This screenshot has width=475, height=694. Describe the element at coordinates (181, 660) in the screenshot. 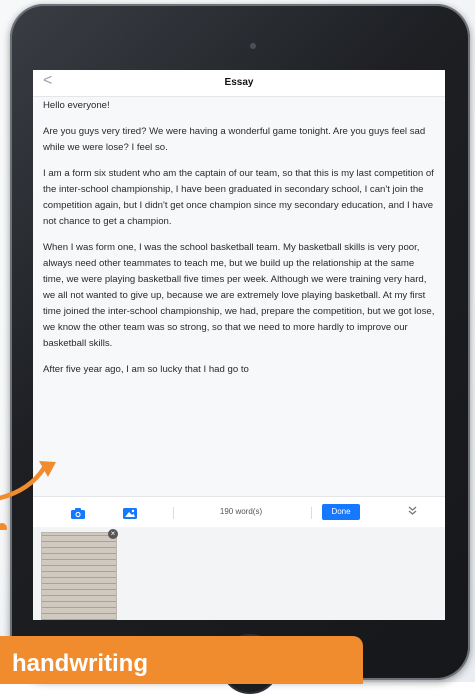

I see `handwriting-callout: handwriting` at that location.